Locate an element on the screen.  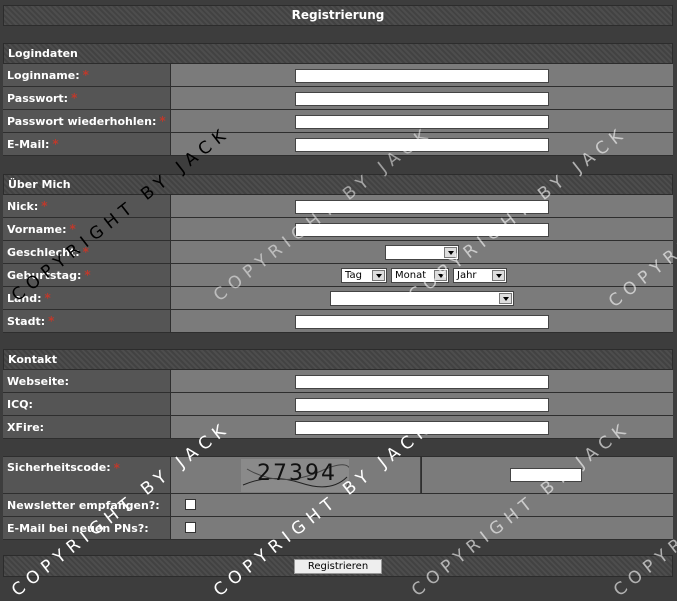
select-value: Tag is located at coordinates (353, 275).